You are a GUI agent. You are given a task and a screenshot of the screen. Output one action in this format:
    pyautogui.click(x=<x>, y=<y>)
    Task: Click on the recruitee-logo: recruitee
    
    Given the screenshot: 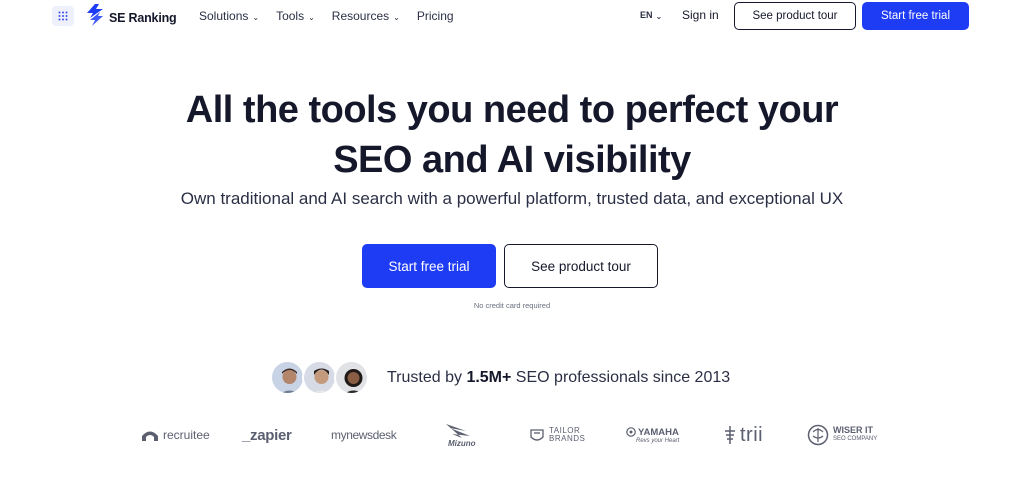 What is the action you would take?
    pyautogui.click(x=175, y=435)
    